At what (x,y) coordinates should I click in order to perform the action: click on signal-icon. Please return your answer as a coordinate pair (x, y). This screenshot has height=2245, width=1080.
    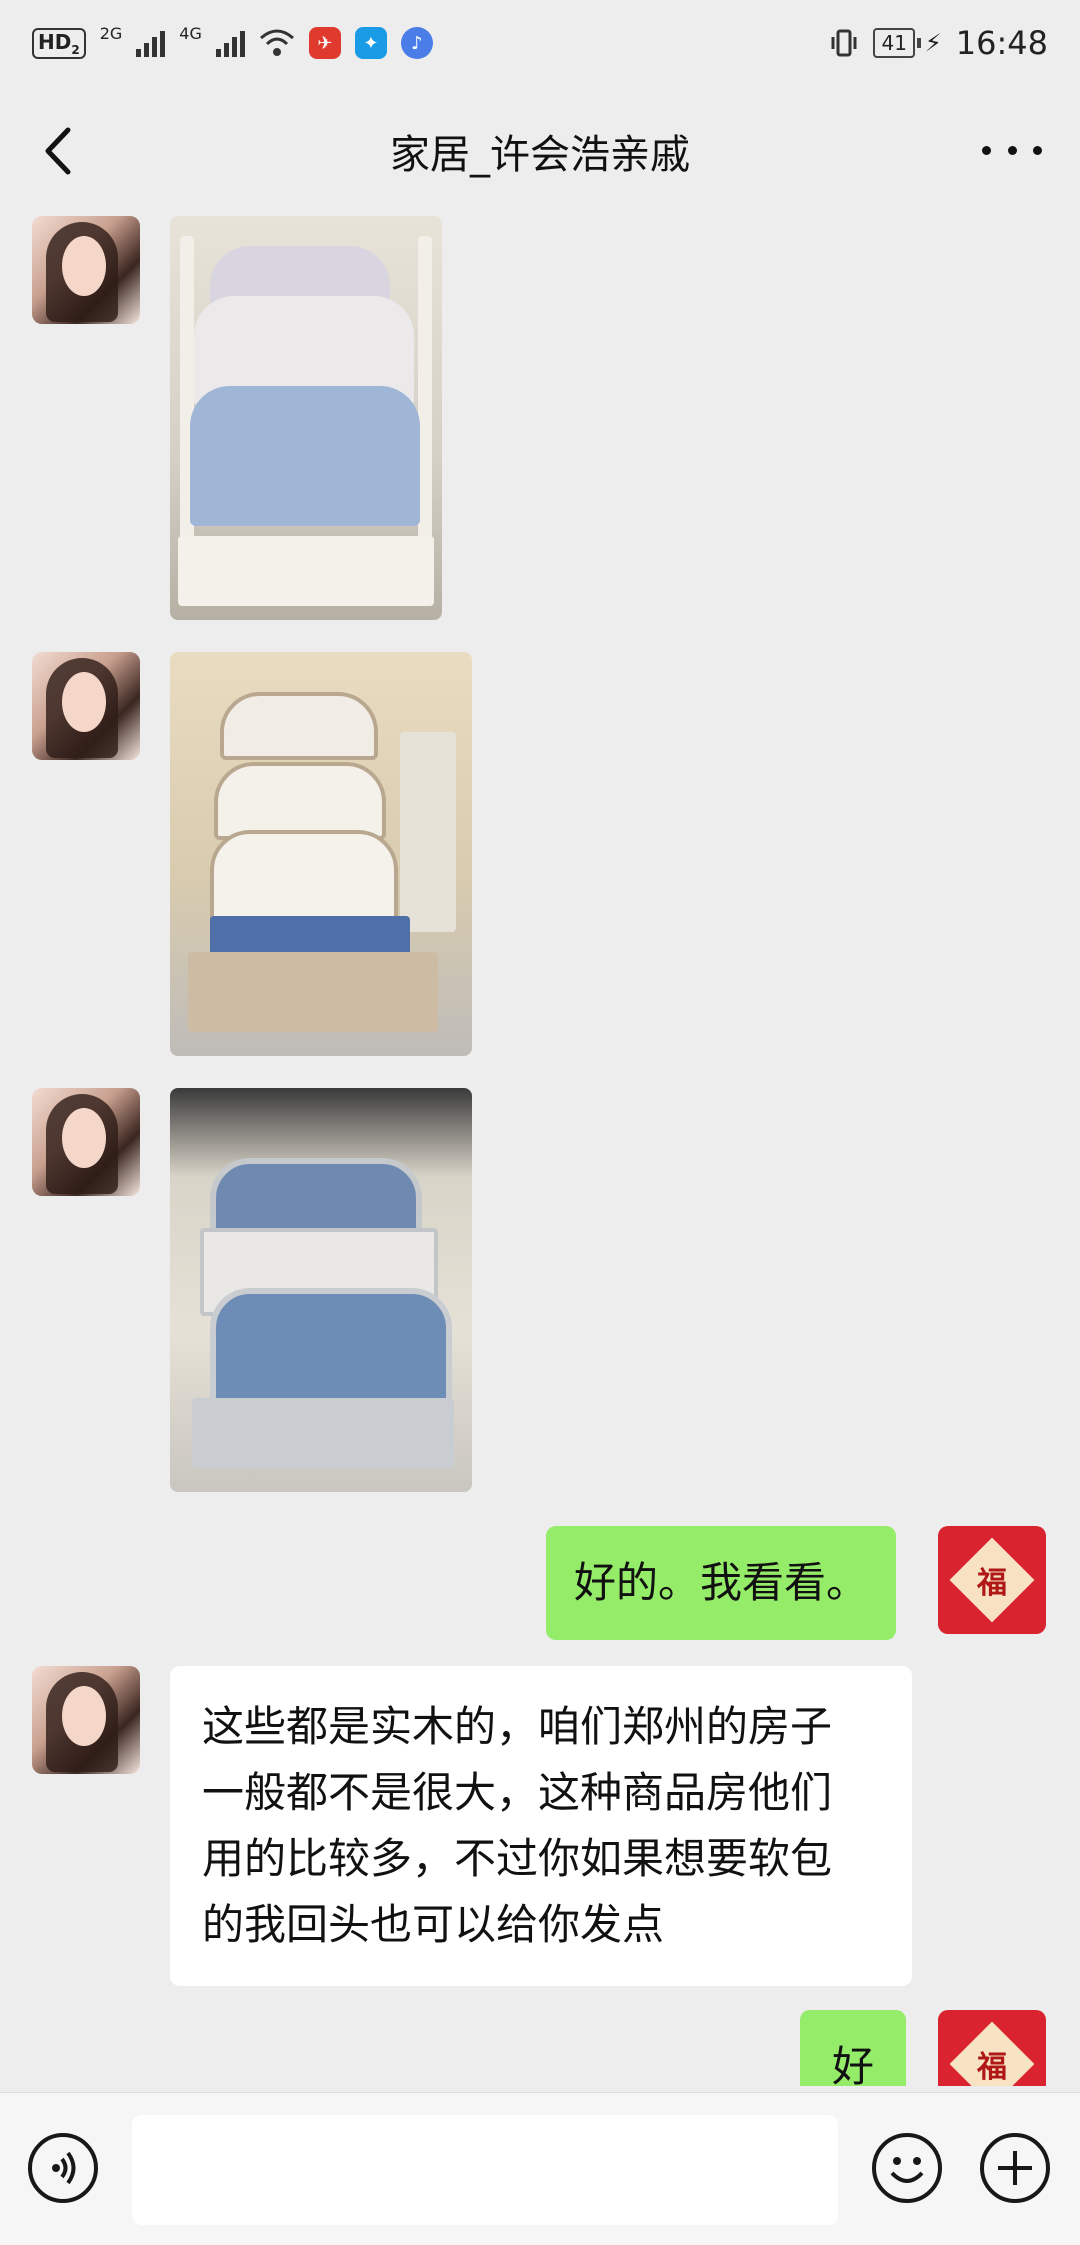
    Looking at the image, I should click on (151, 43).